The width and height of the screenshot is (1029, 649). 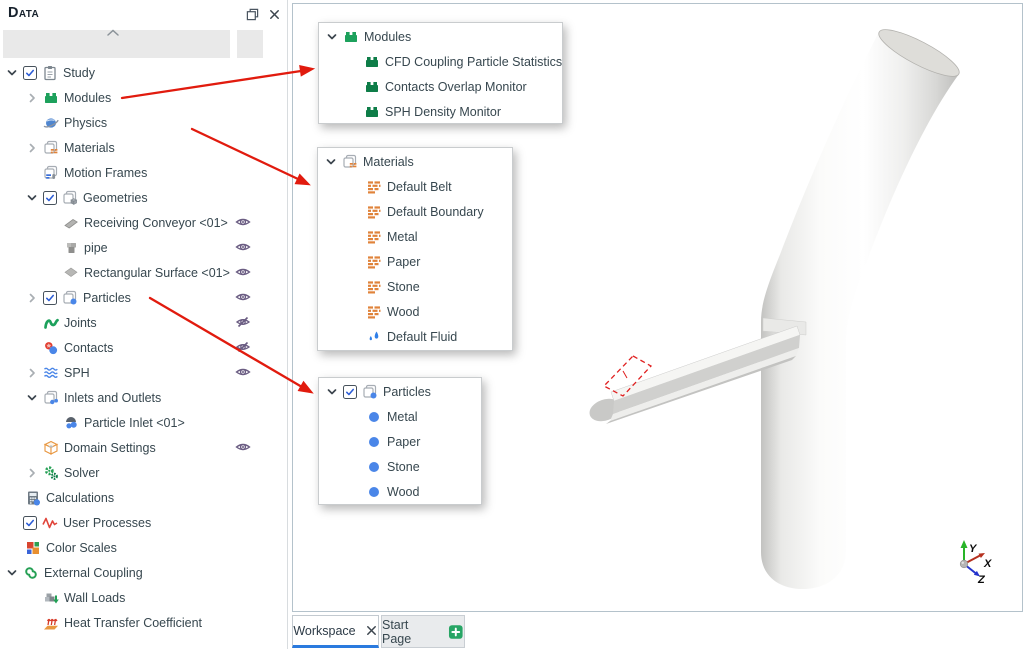 What do you see at coordinates (374, 467) in the screenshot?
I see `particle-icon` at bounding box center [374, 467].